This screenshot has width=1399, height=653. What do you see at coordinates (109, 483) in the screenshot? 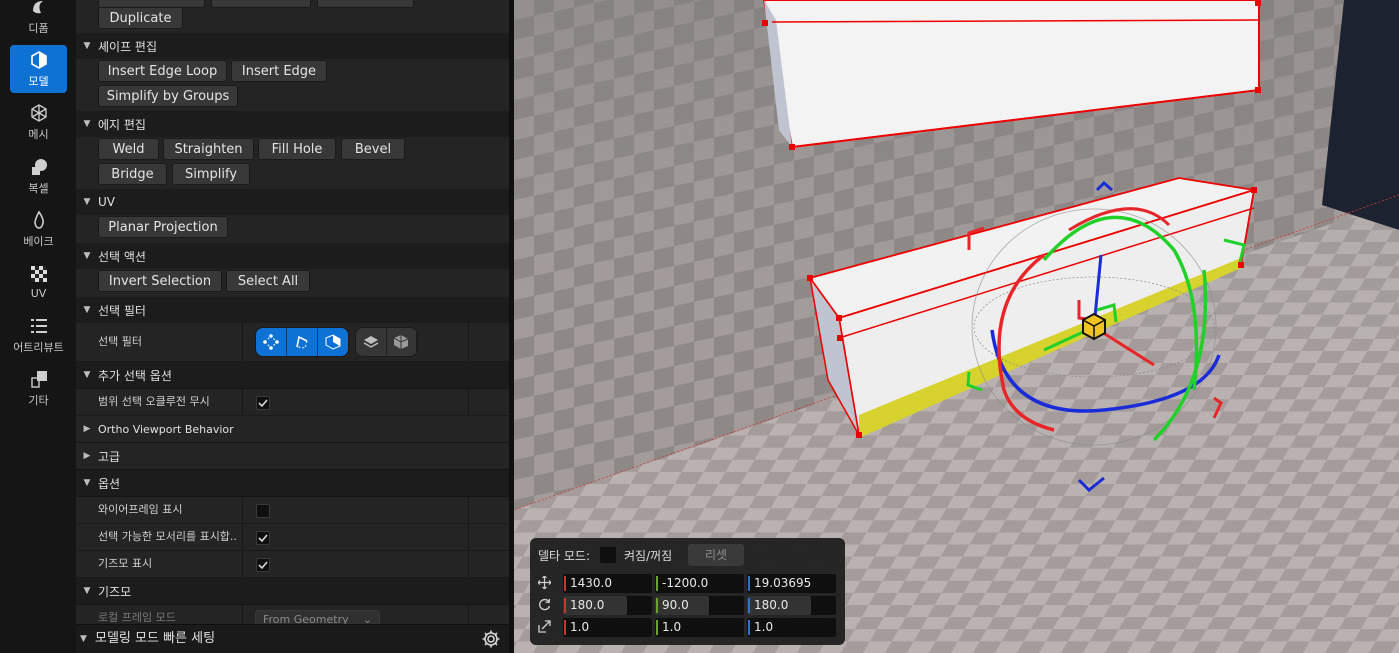
I see `section-title: 옵션` at bounding box center [109, 483].